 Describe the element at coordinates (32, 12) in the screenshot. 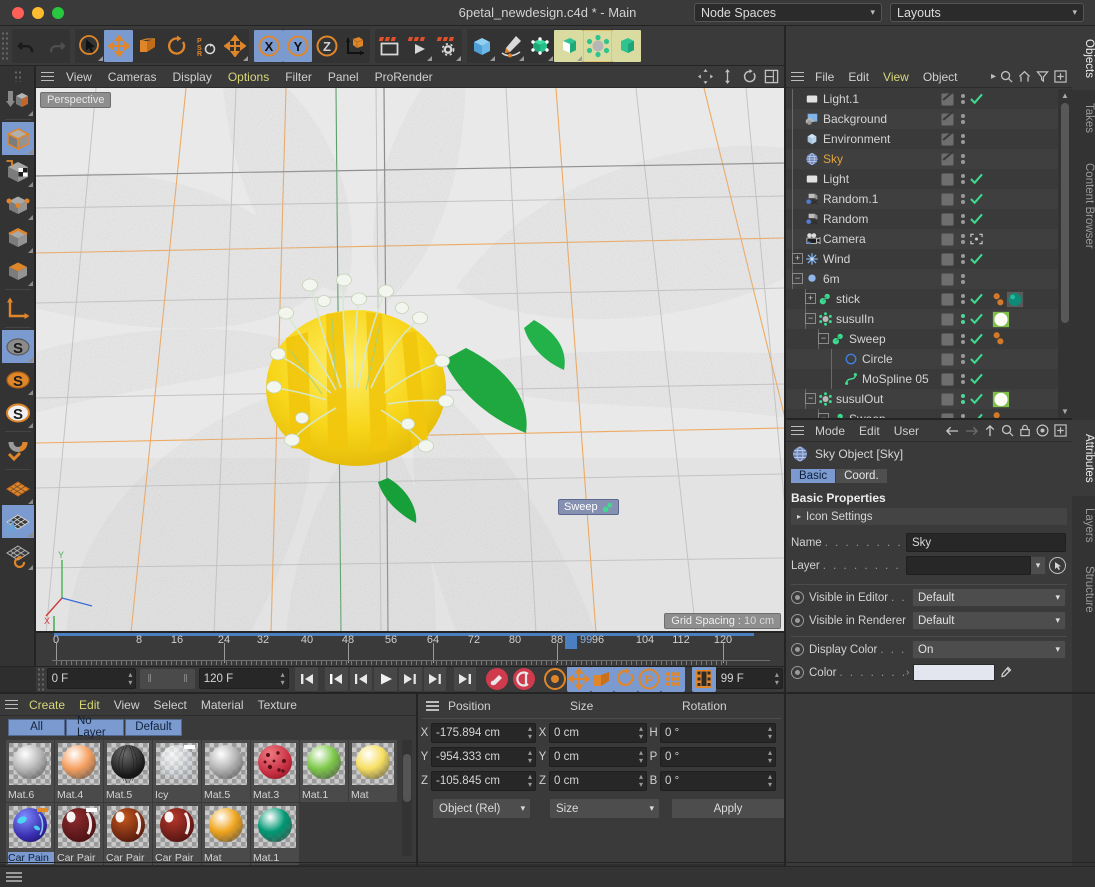

I see `window-controls` at that location.